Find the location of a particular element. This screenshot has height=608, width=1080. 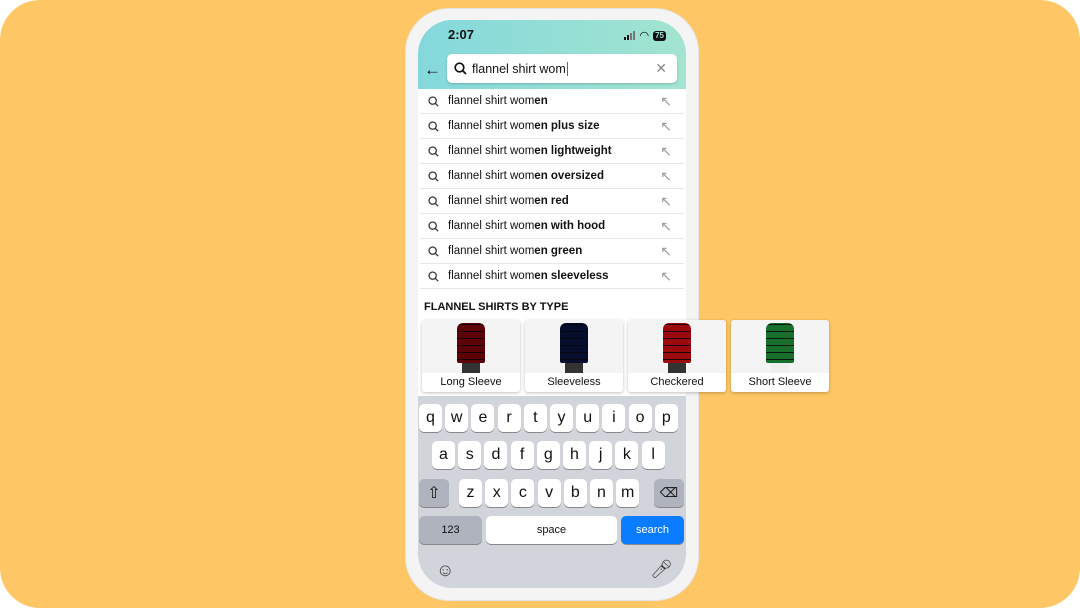

key-v: v is located at coordinates (549, 493).